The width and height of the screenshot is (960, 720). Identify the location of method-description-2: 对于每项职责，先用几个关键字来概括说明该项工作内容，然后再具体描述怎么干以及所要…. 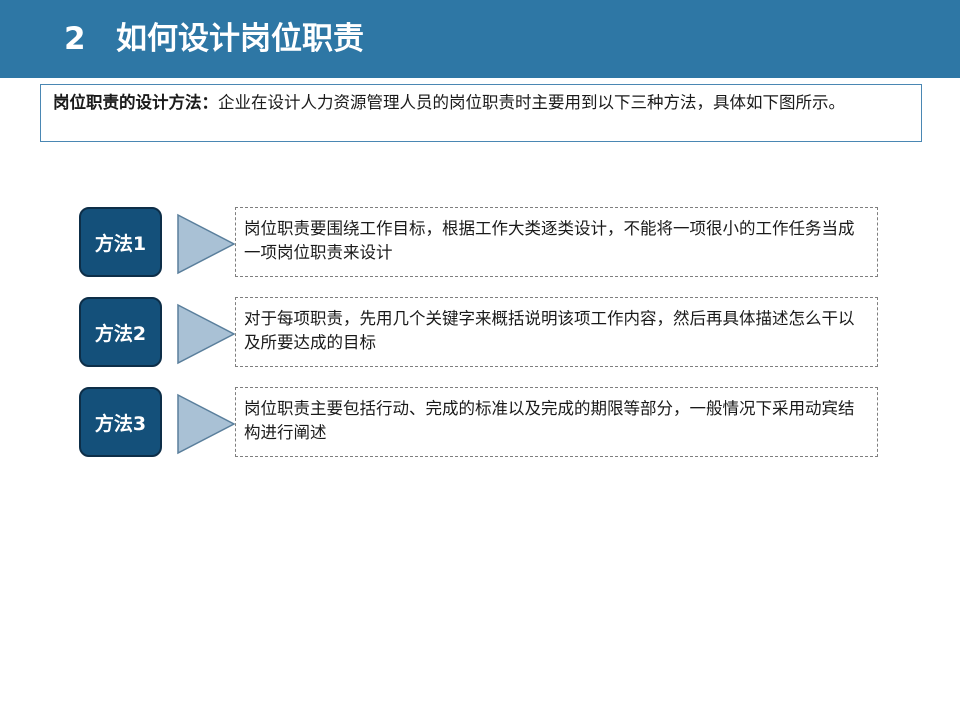
(556, 332).